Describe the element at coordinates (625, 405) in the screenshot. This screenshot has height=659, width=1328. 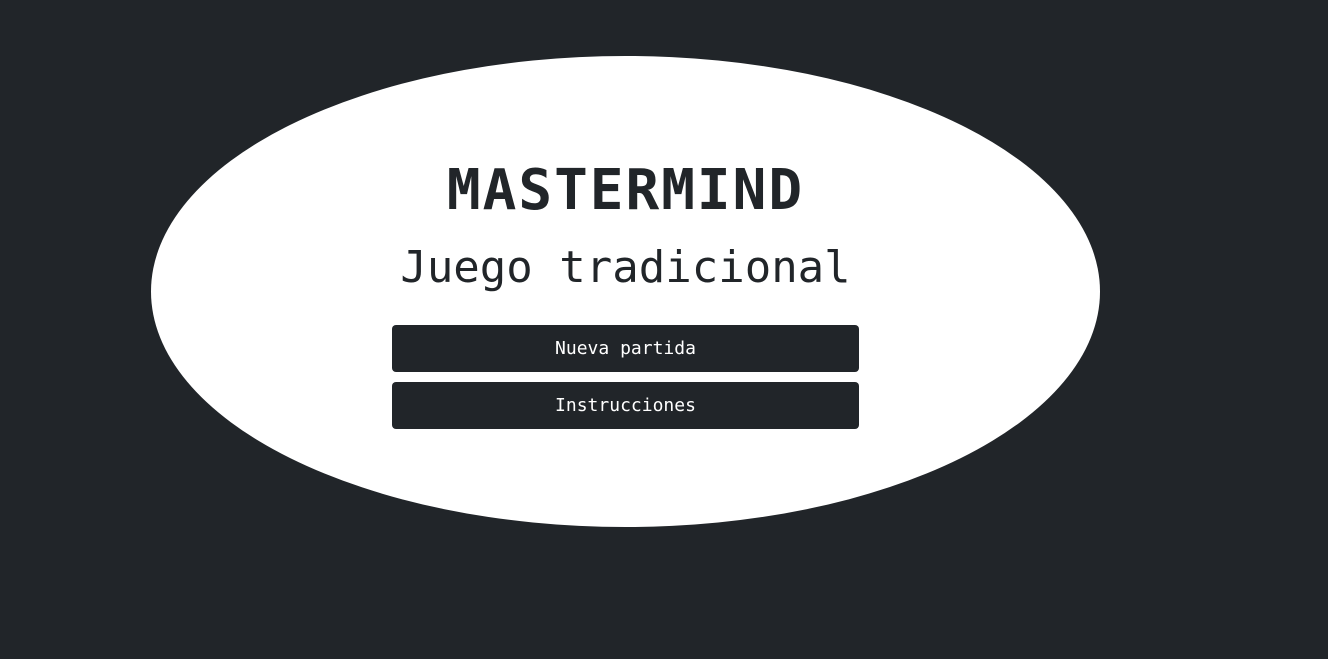
I see `instructions-button: Instrucciones` at that location.